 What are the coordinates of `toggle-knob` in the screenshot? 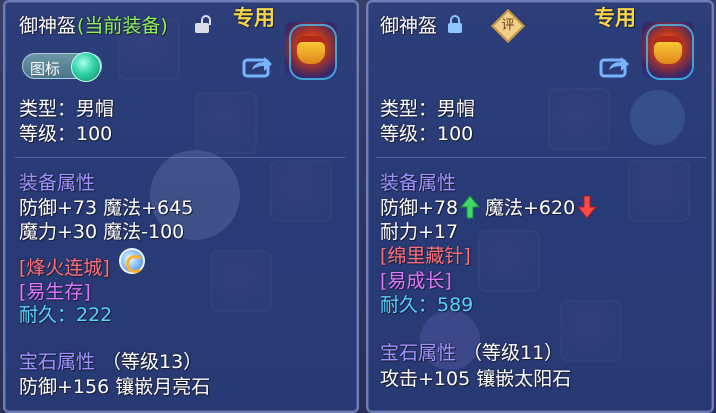 It's located at (86, 67).